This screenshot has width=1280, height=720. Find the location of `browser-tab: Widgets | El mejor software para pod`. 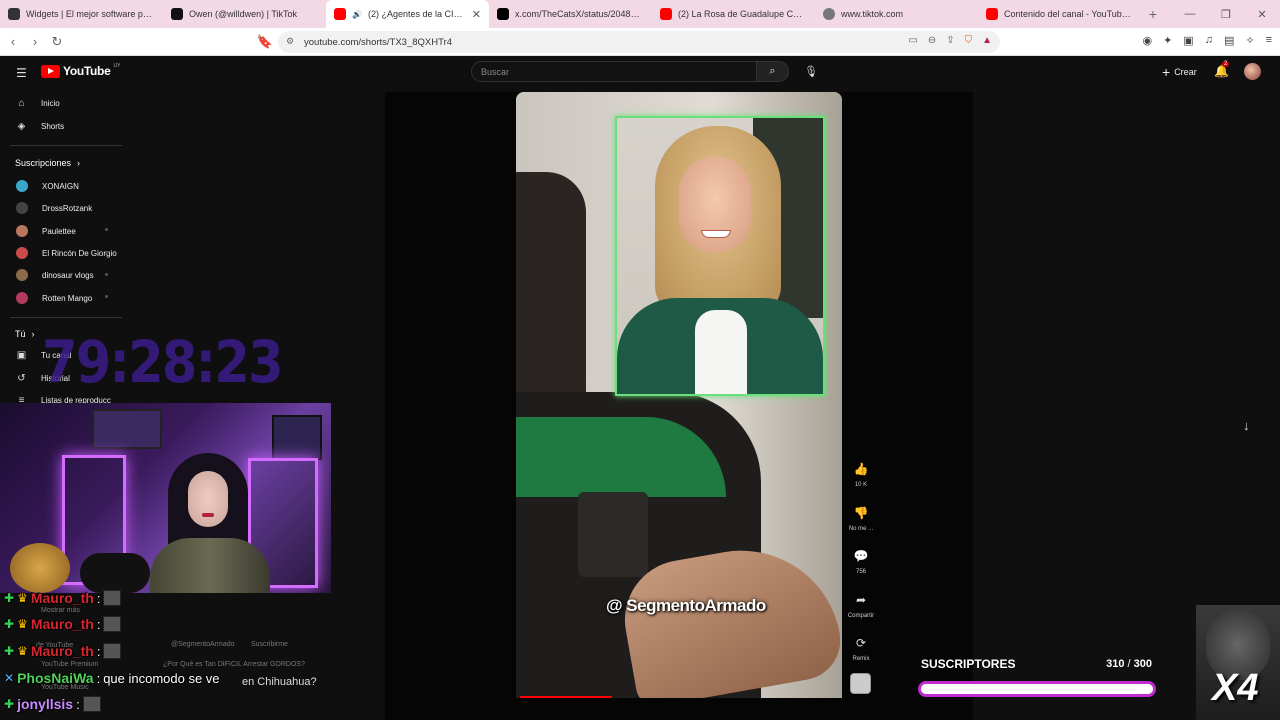

browser-tab: Widgets | El mejor software para pod is located at coordinates (81, 14).